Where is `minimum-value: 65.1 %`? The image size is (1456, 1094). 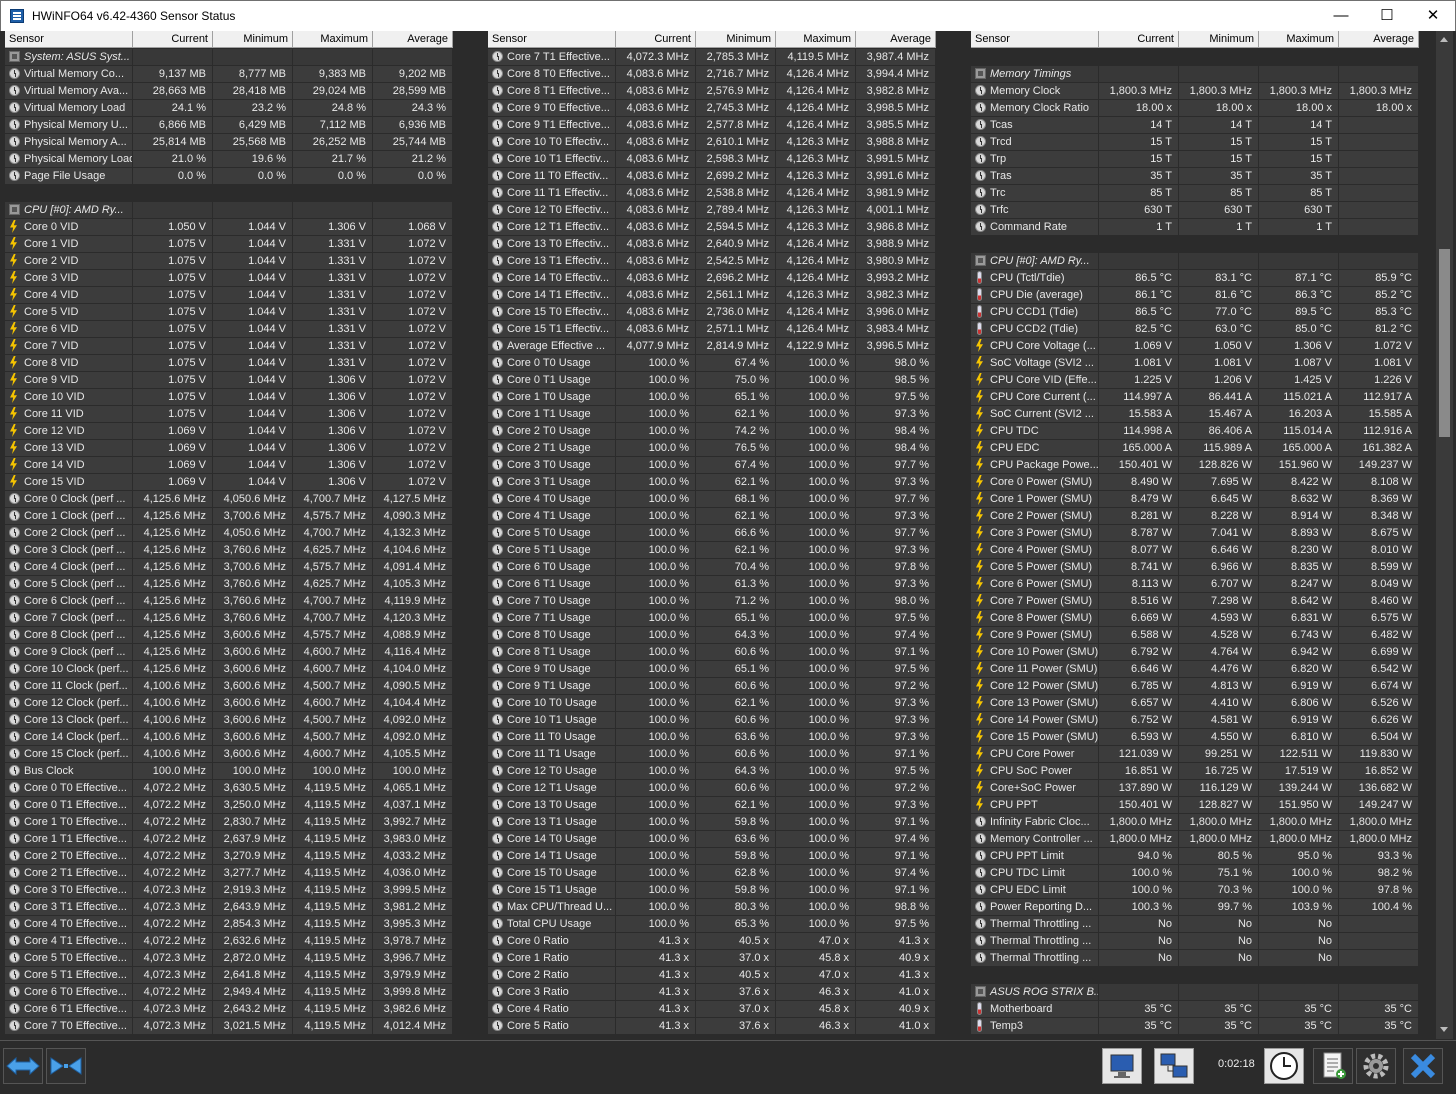 minimum-value: 65.1 % is located at coordinates (735, 618).